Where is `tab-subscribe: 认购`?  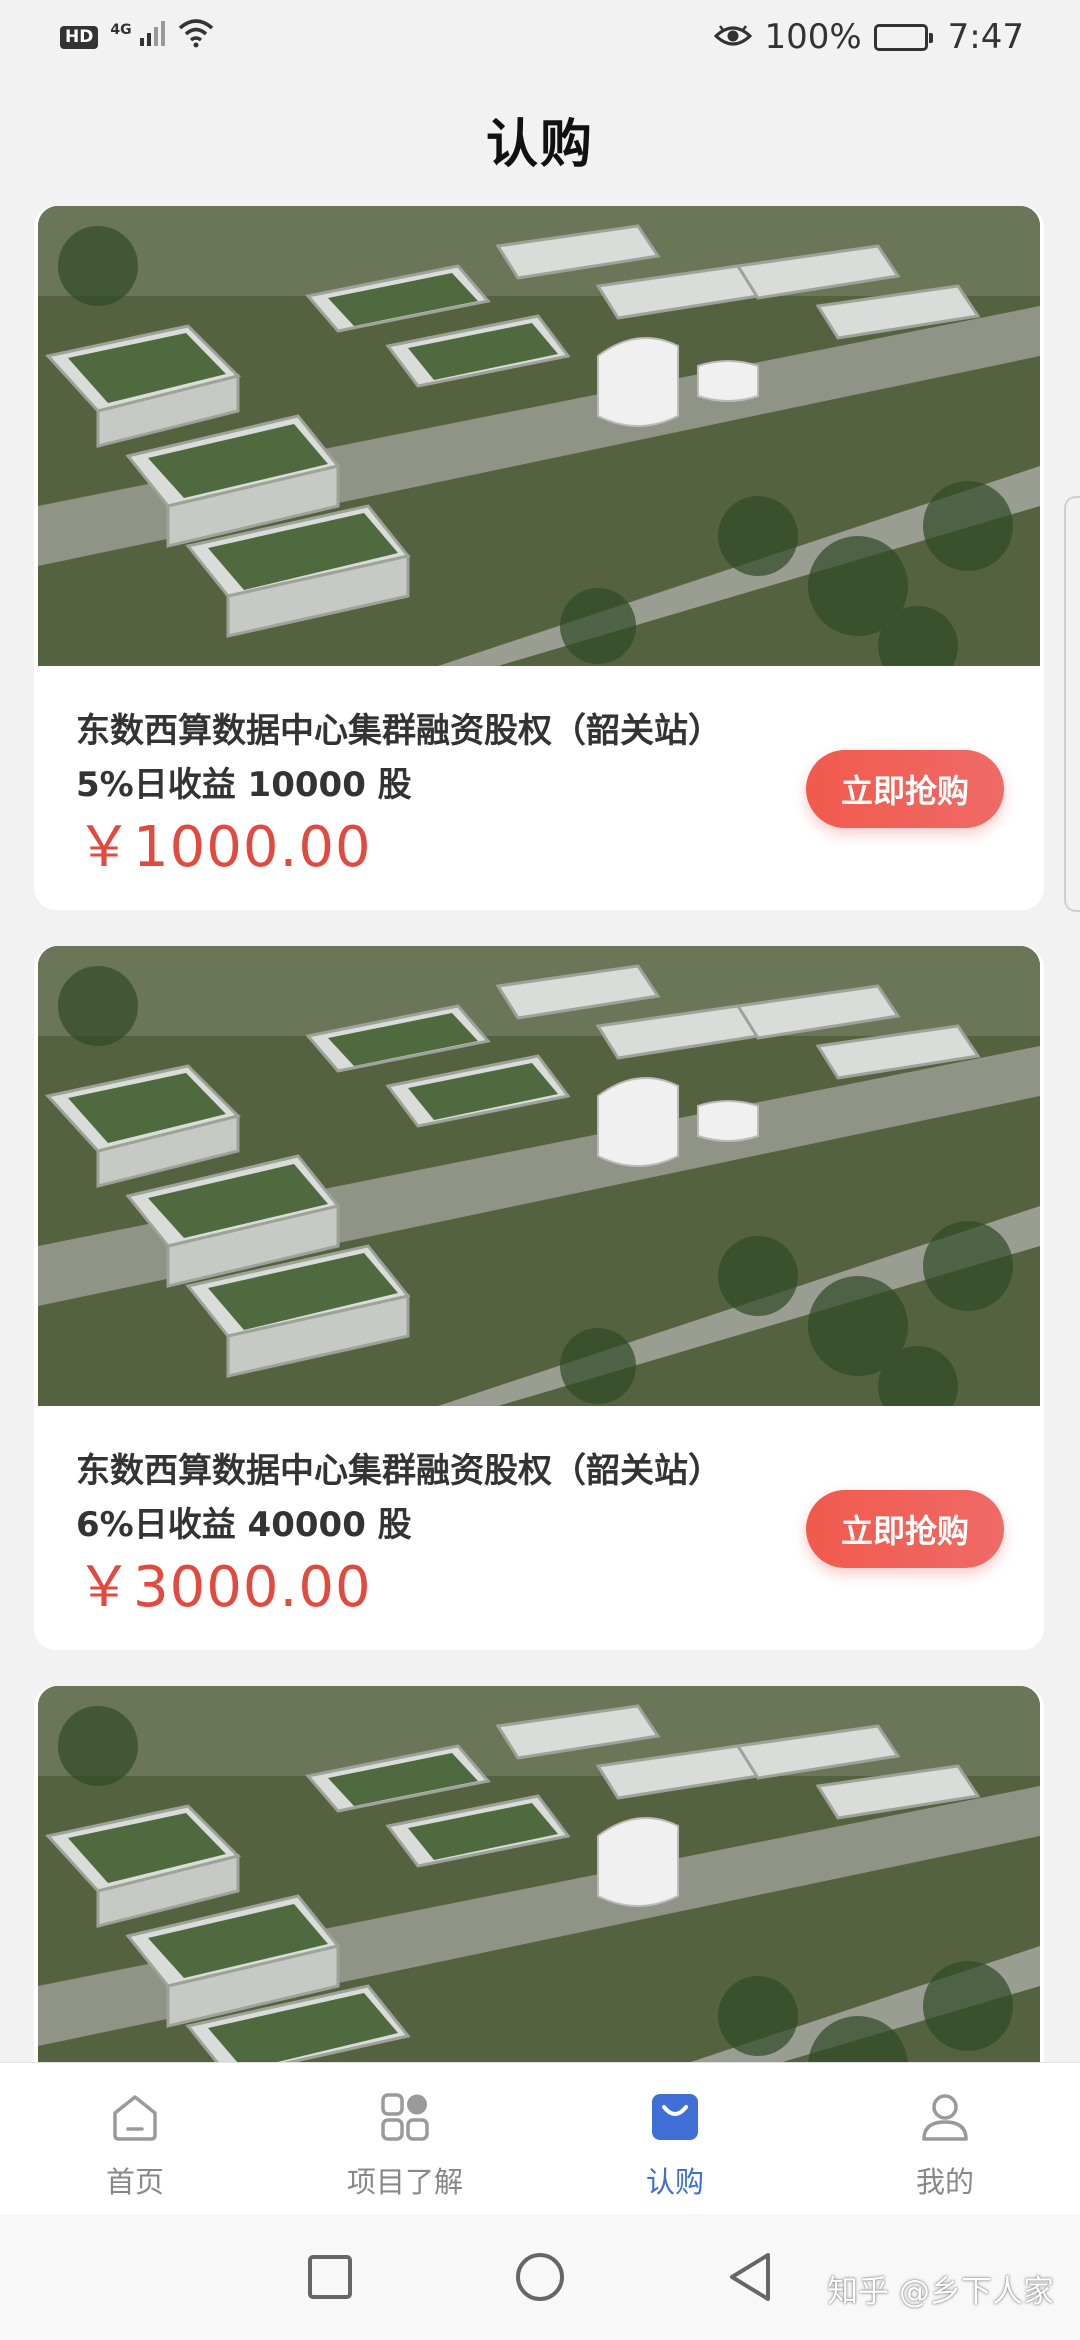 tab-subscribe: 认购 is located at coordinates (675, 2145).